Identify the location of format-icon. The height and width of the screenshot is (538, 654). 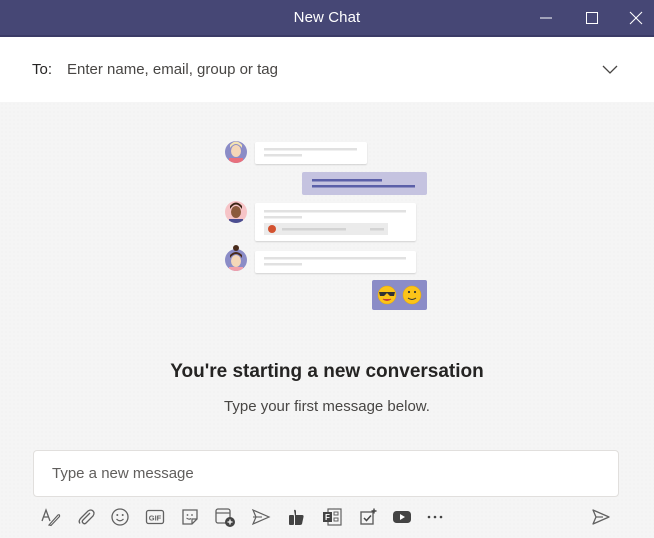
(51, 517).